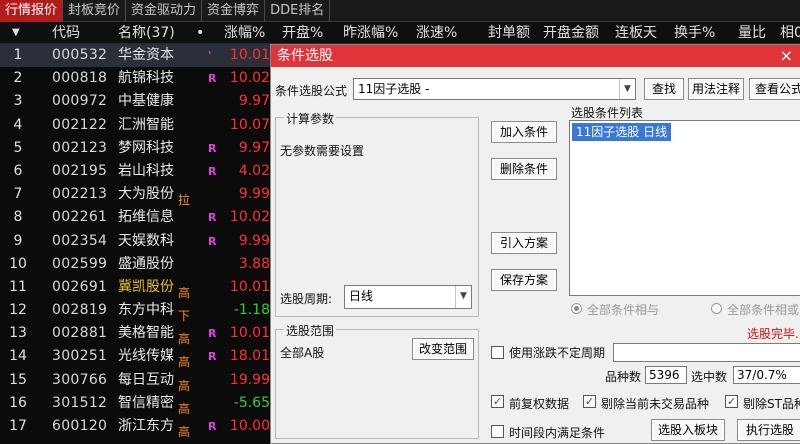 The height and width of the screenshot is (444, 800). I want to click on col-code: 代码, so click(66, 33).